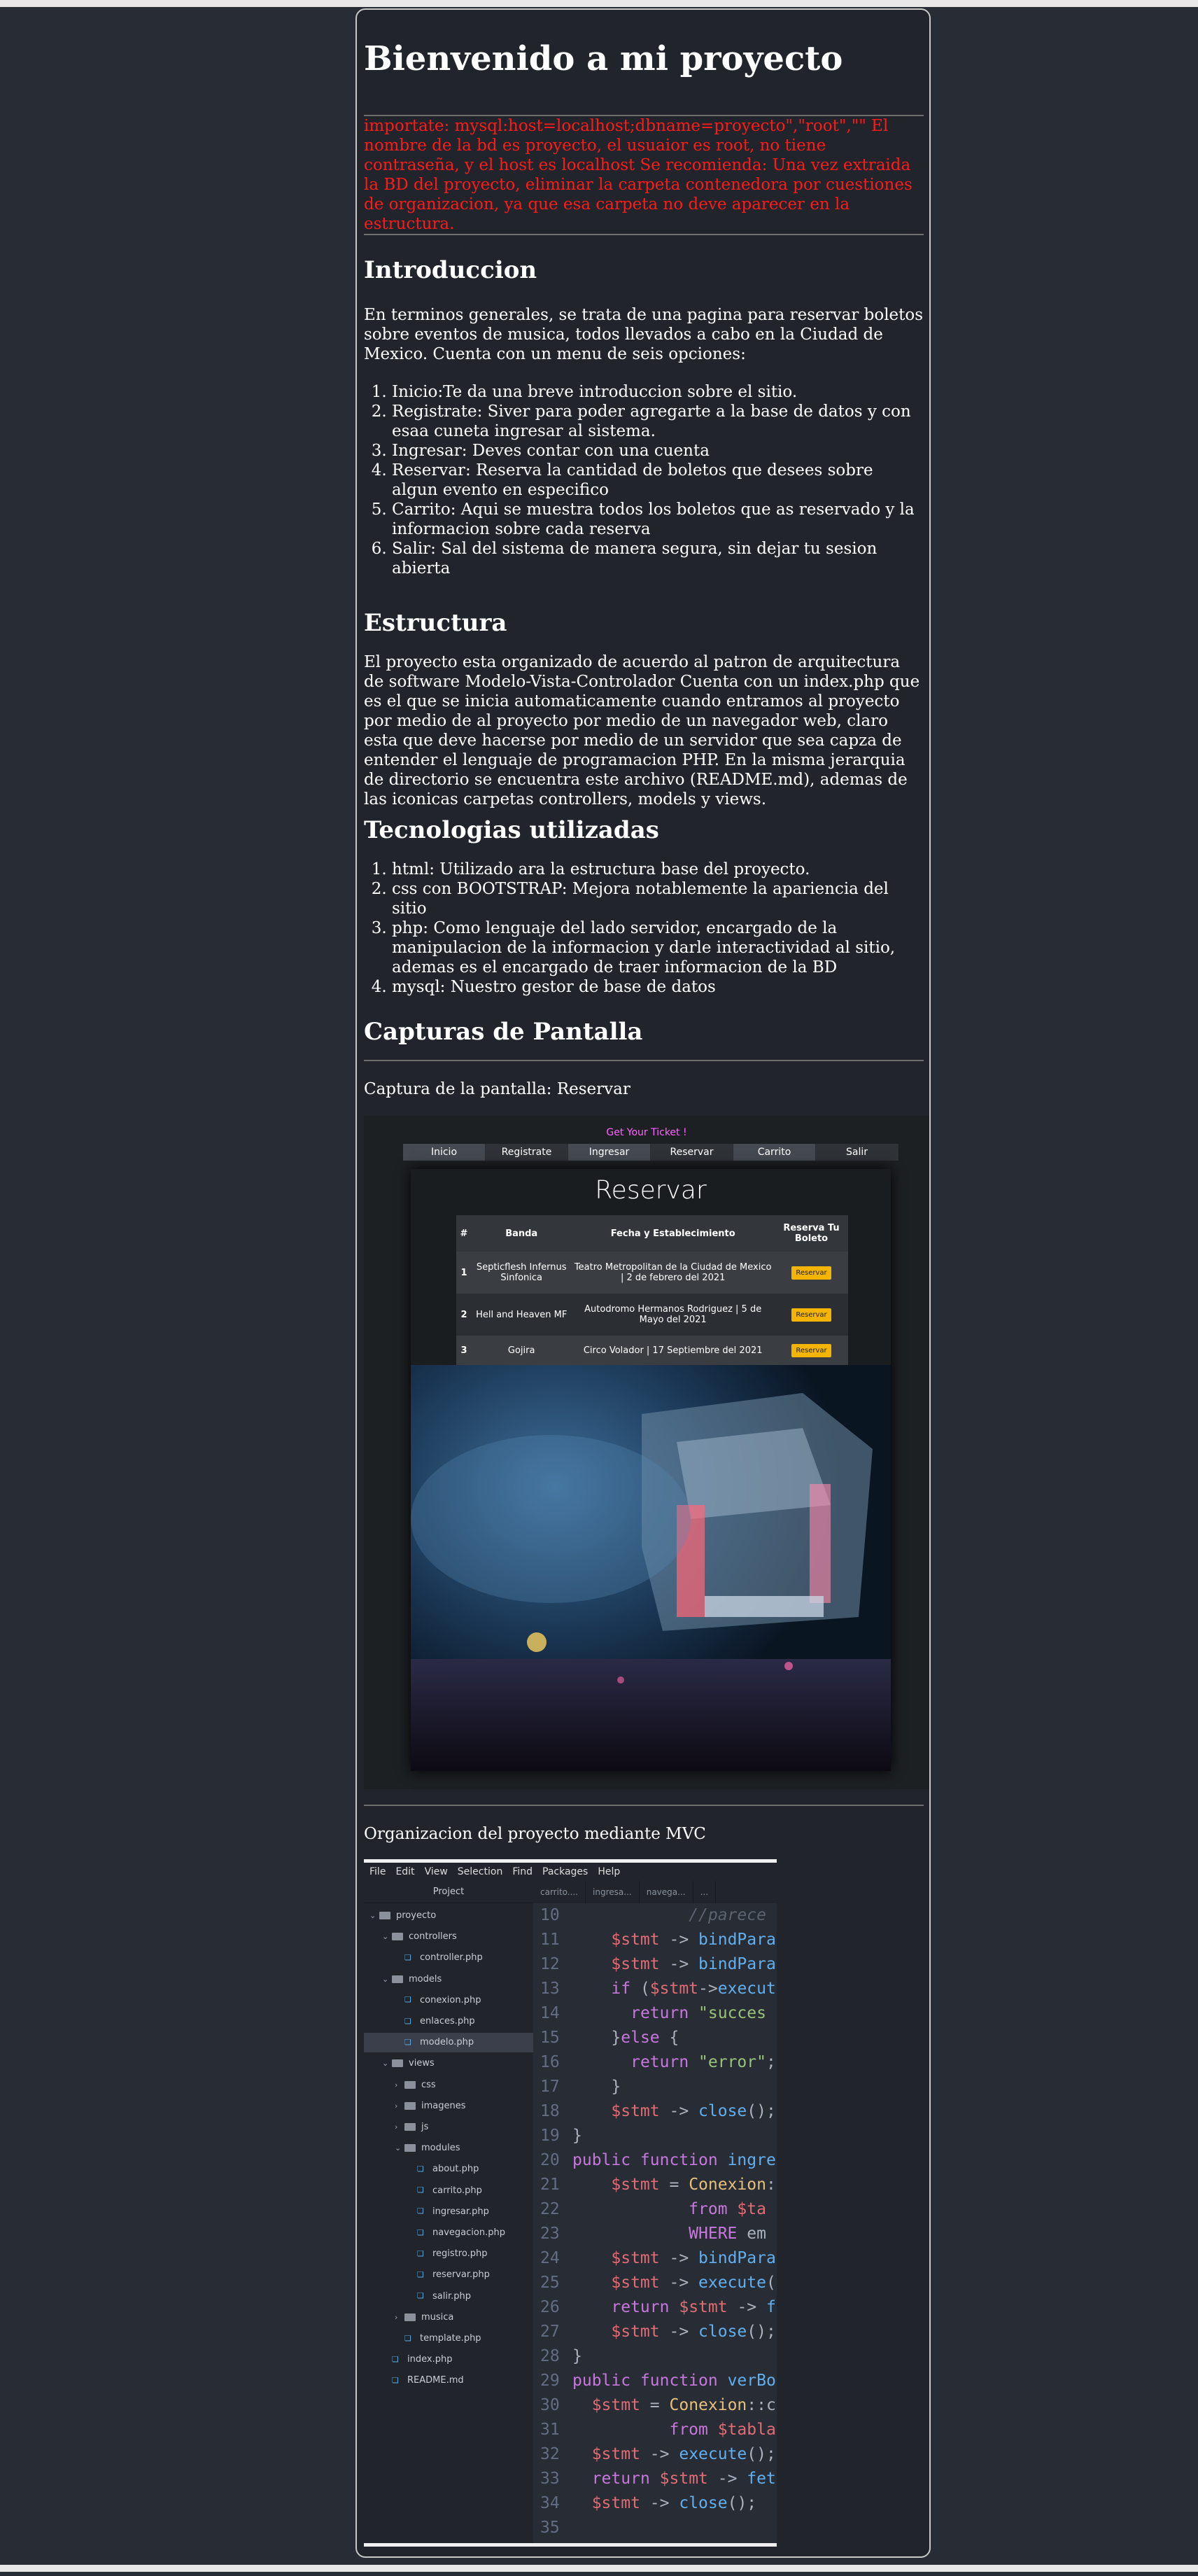  I want to click on code-token: bindPara, so click(737, 1940).